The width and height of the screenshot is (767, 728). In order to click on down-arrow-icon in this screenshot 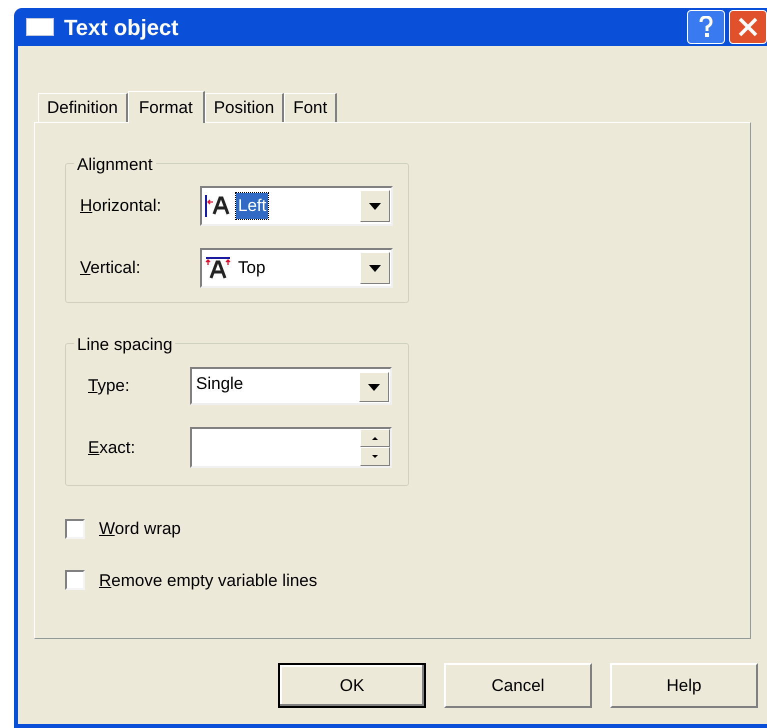, I will do `click(375, 456)`.